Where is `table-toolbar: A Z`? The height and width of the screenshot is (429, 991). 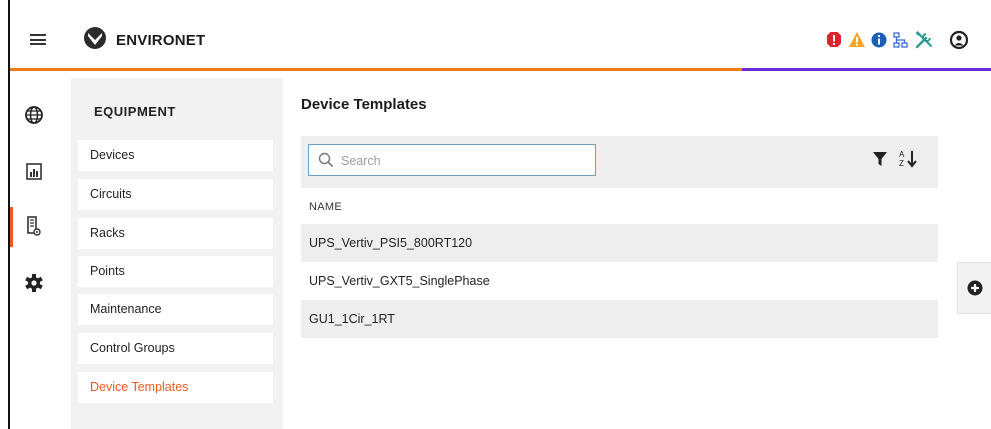
table-toolbar: A Z is located at coordinates (619, 162).